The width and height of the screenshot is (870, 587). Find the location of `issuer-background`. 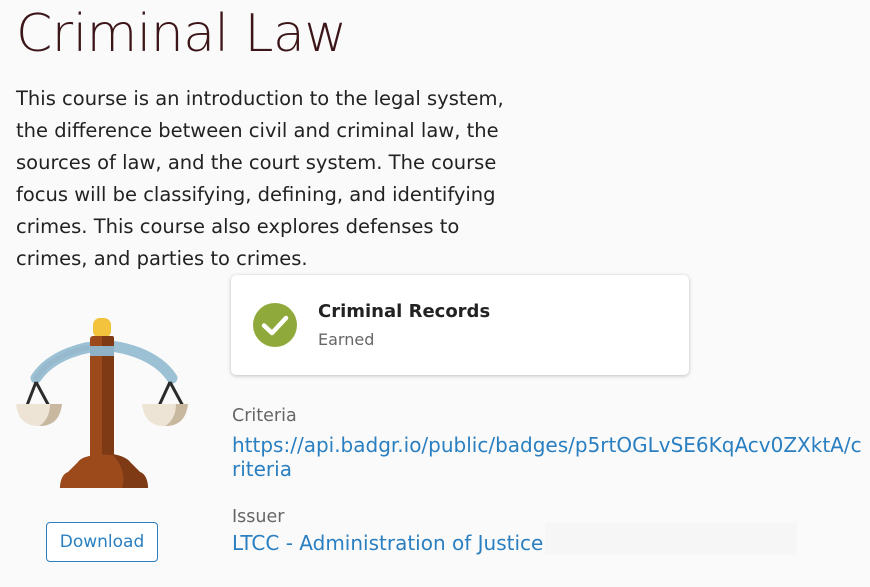

issuer-background is located at coordinates (671, 539).